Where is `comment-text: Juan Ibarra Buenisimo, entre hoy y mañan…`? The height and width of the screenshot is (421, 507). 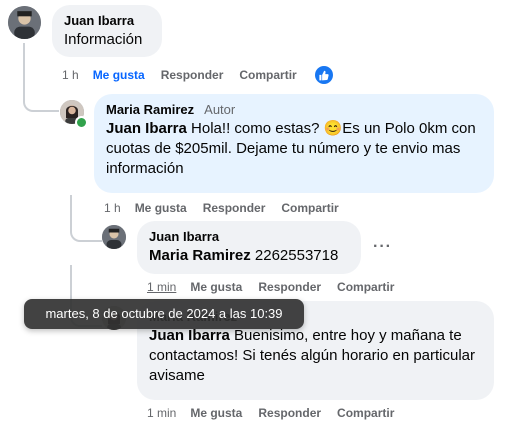
comment-text: Juan Ibarra Buenisimo, entre hoy y mañan… is located at coordinates (315, 356).